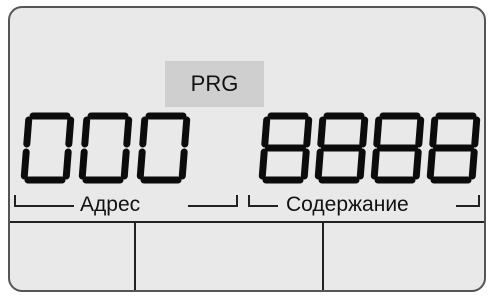 This screenshot has width=495, height=297. Describe the element at coordinates (434, 132) in the screenshot. I see `content-digit-3-segment-f` at that location.